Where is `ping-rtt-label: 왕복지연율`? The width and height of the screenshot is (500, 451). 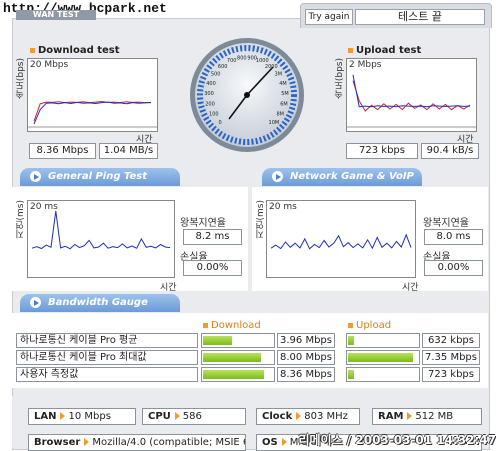 ping-rtt-label: 왕복지연율 is located at coordinates (203, 223).